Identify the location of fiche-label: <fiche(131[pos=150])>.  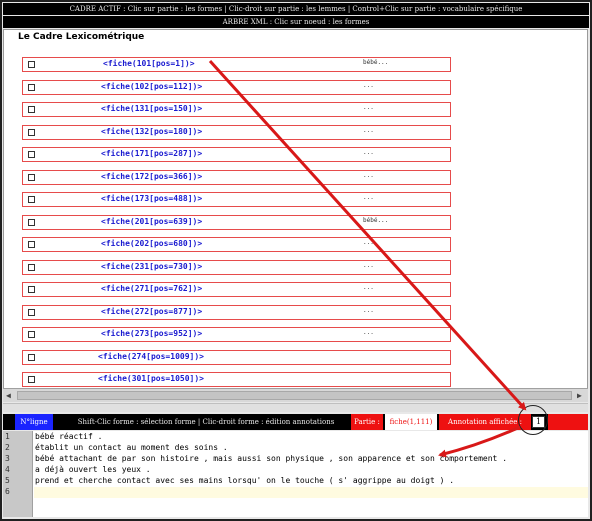
(151, 108).